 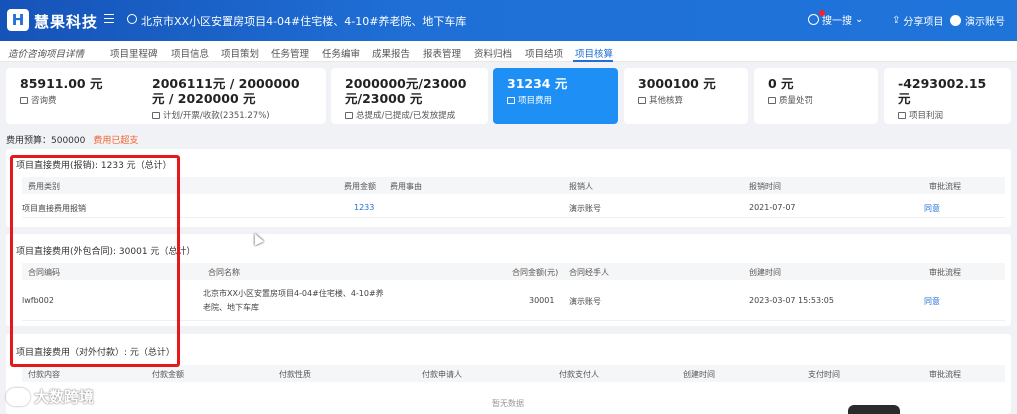 I want to click on stat-label: 总提成/已提成/已发放提成, so click(x=406, y=116).